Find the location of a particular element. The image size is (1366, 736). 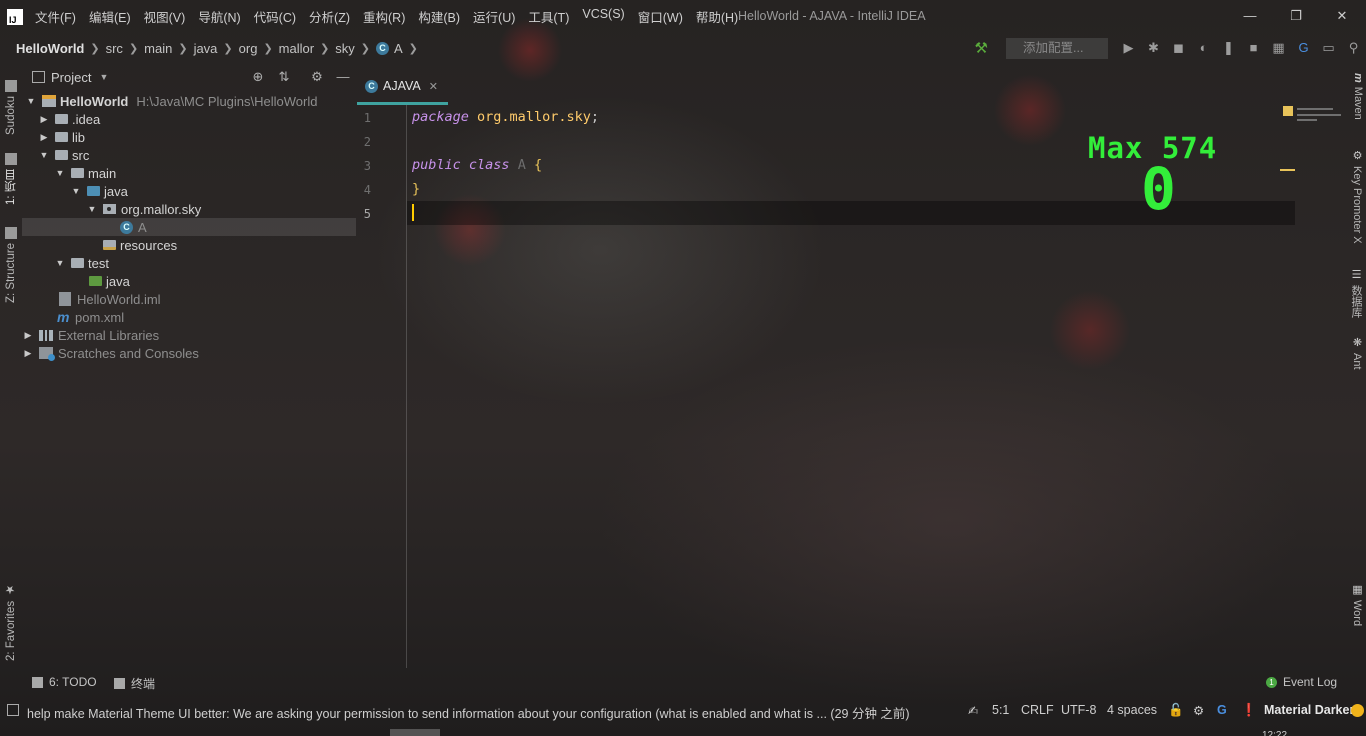

error-stripe-mark is located at coordinates (1287, 170).